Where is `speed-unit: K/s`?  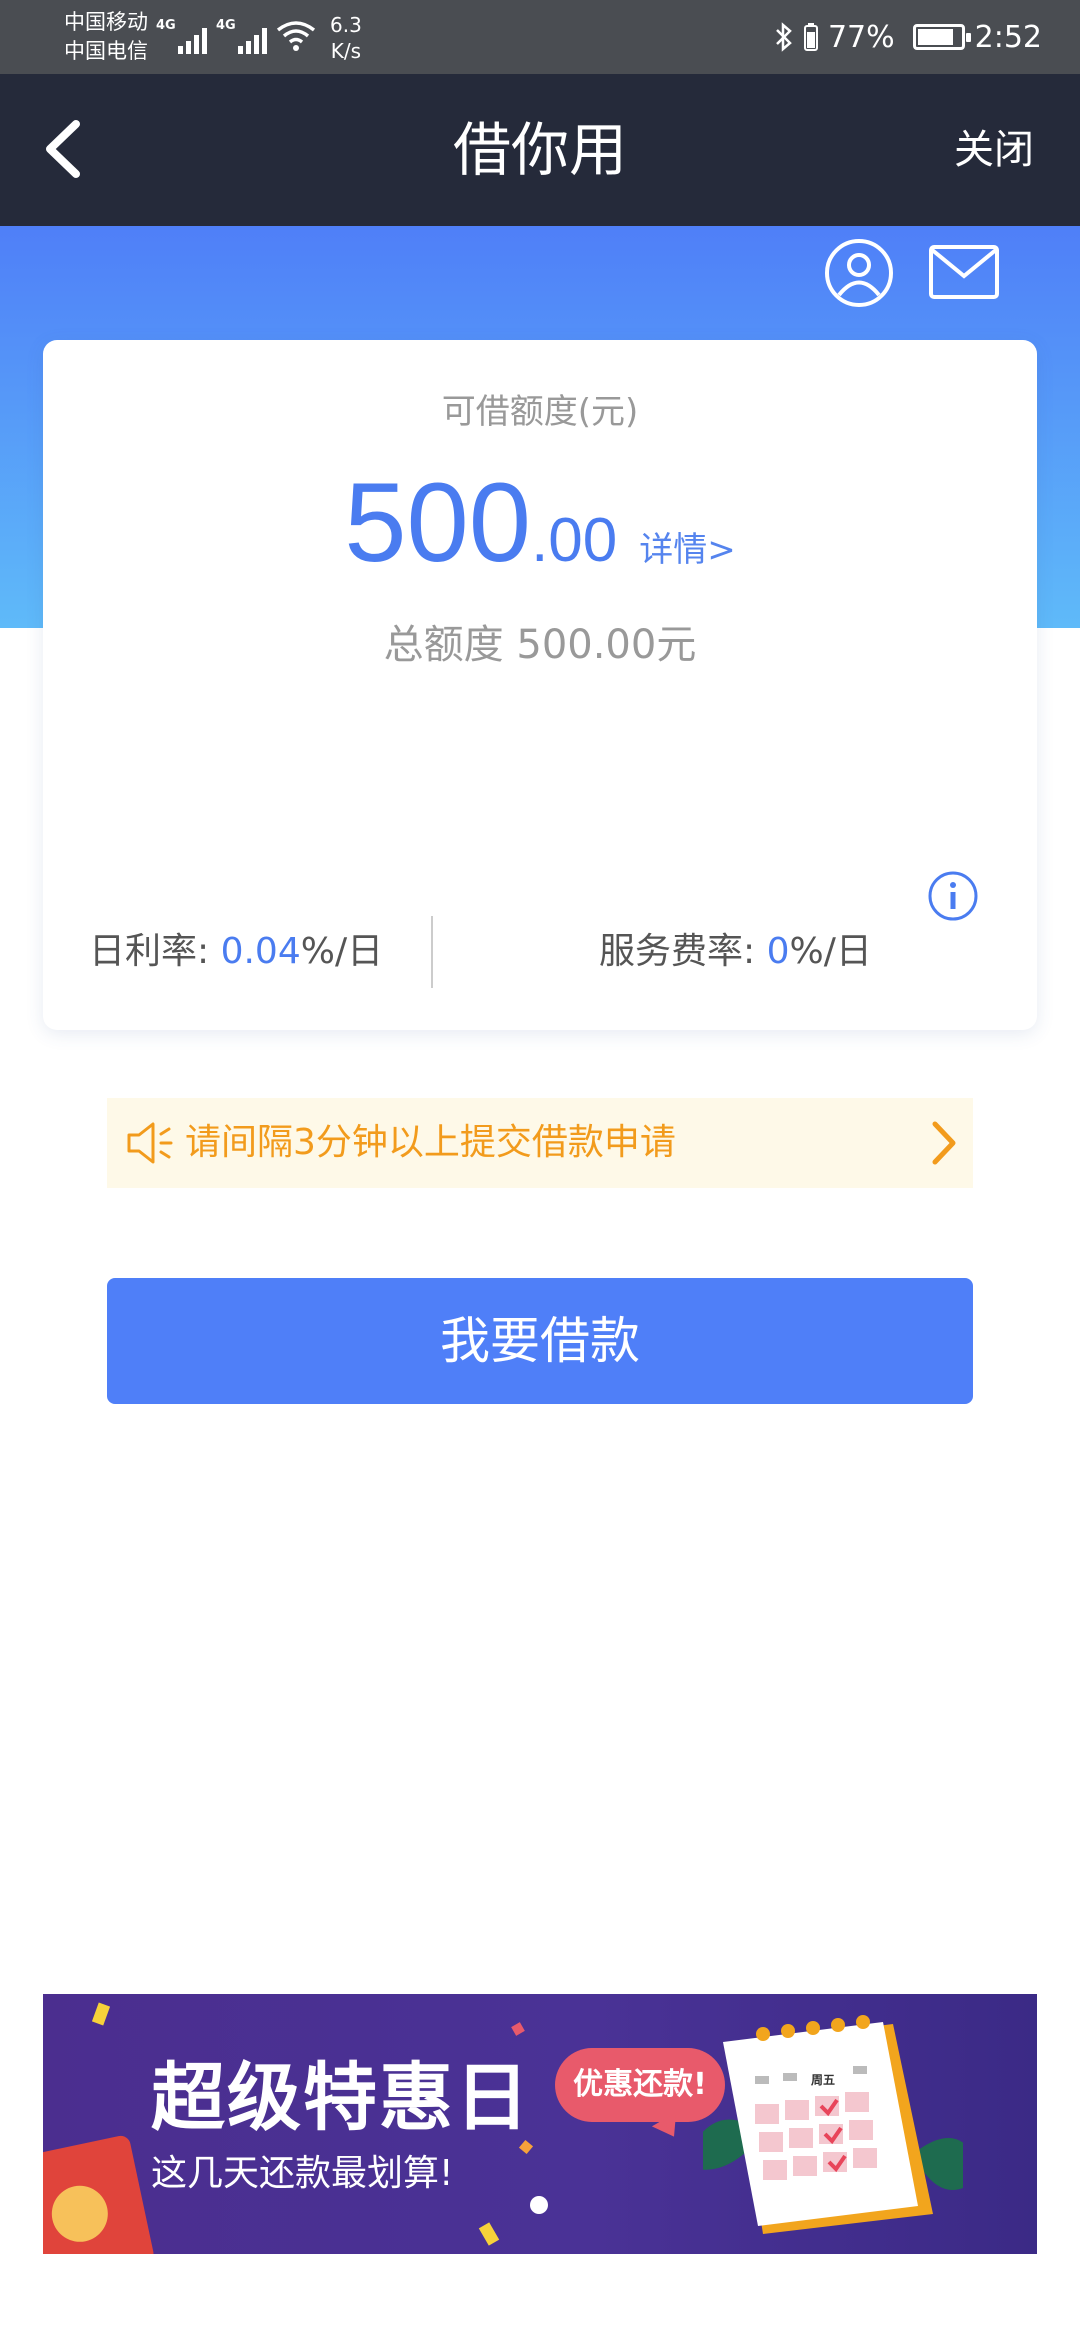 speed-unit: K/s is located at coordinates (346, 51).